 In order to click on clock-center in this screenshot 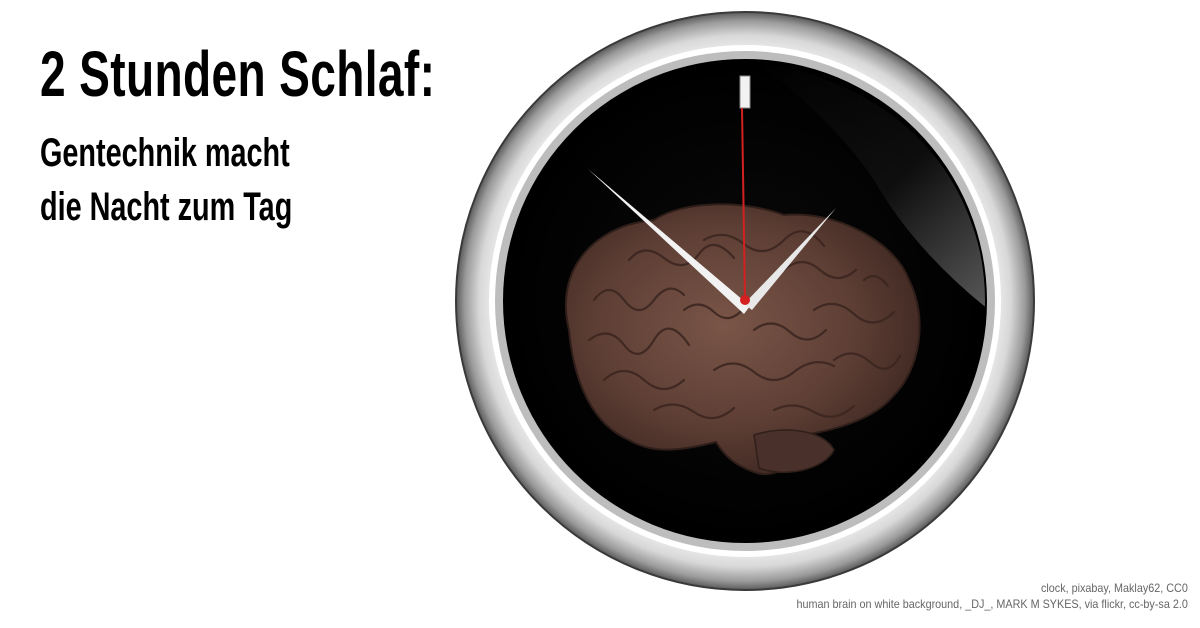, I will do `click(745, 300)`.